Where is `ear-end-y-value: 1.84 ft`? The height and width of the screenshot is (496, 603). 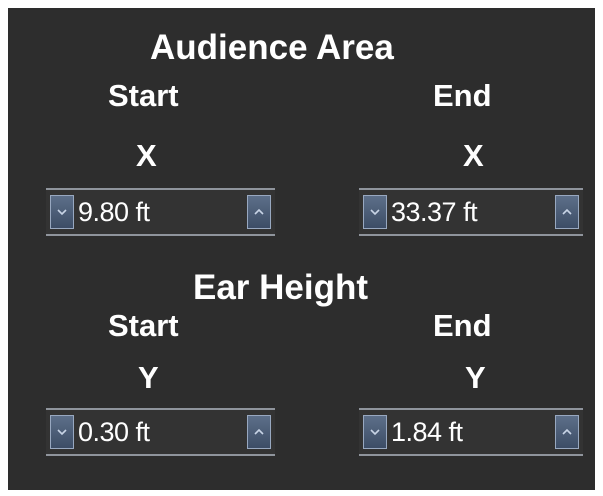
ear-end-y-value: 1.84 ft is located at coordinates (427, 432).